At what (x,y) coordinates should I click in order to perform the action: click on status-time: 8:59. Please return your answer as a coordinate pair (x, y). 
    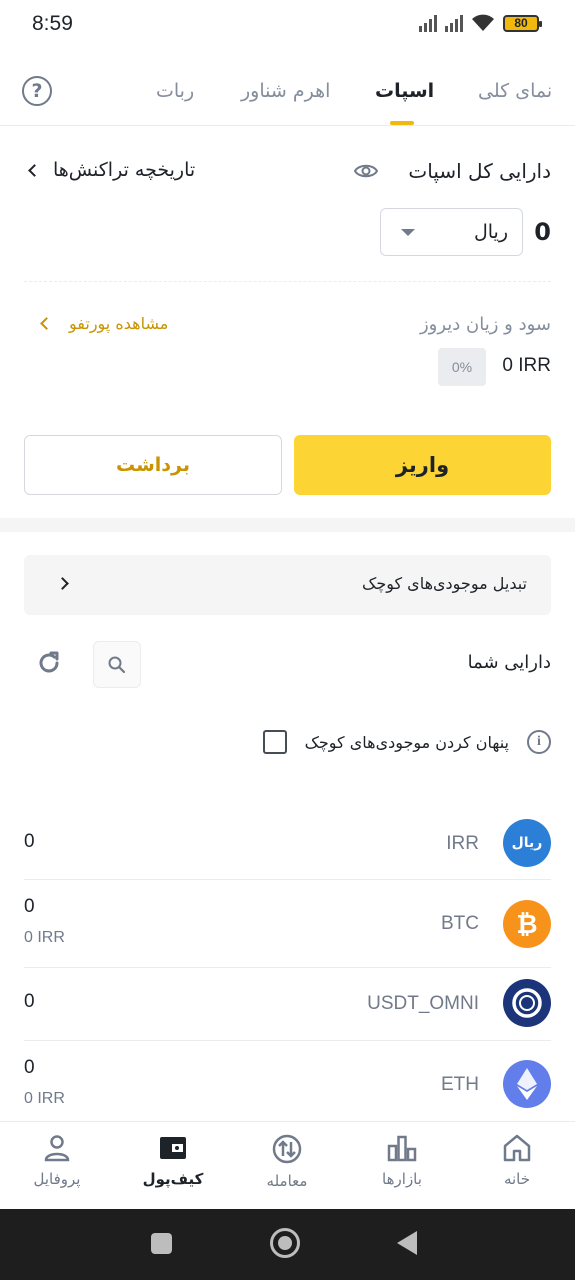
    Looking at the image, I should click on (52, 23).